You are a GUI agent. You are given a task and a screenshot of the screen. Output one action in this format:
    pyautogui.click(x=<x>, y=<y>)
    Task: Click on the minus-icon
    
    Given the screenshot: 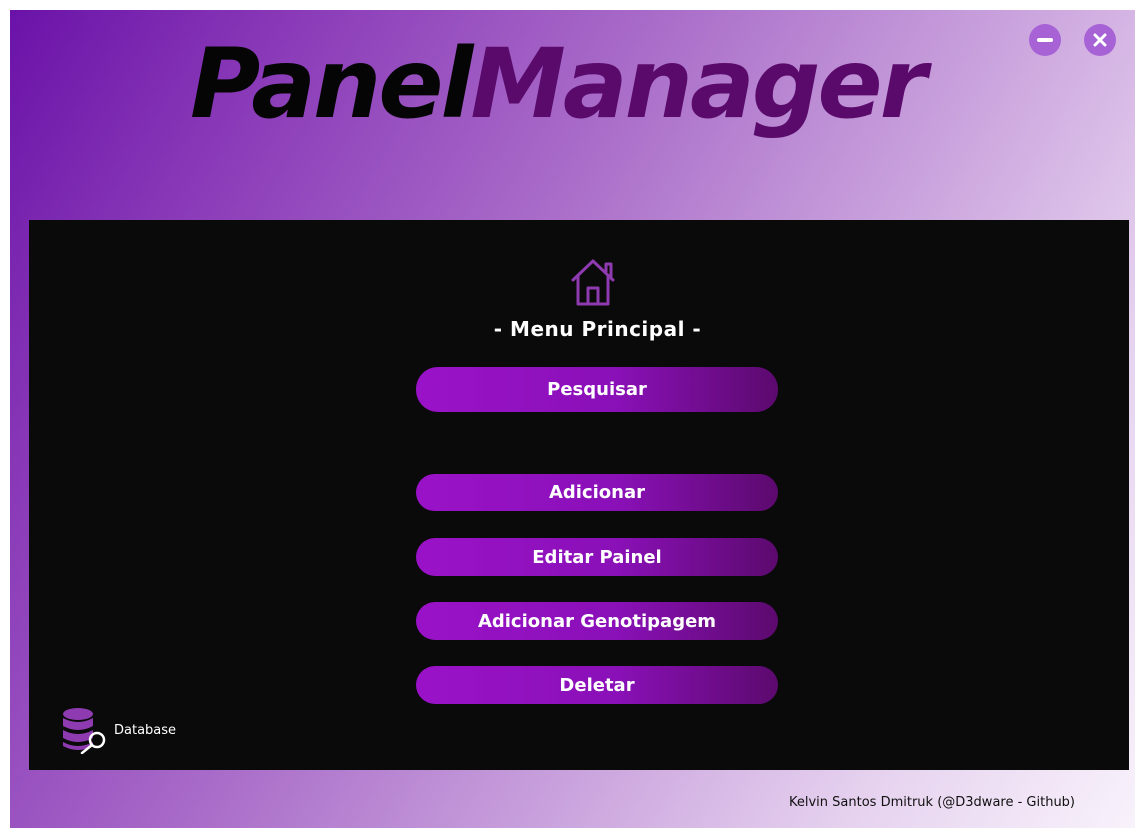 What is the action you would take?
    pyautogui.click(x=1045, y=40)
    